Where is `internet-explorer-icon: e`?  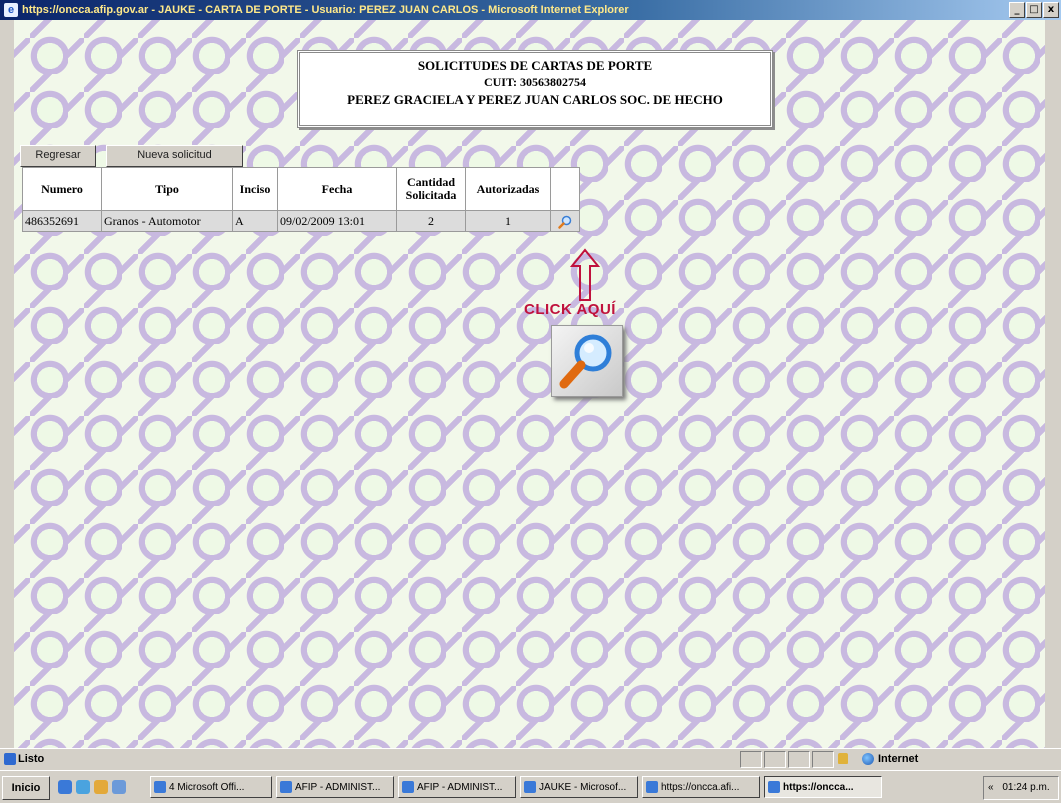
internet-explorer-icon: e is located at coordinates (11, 10).